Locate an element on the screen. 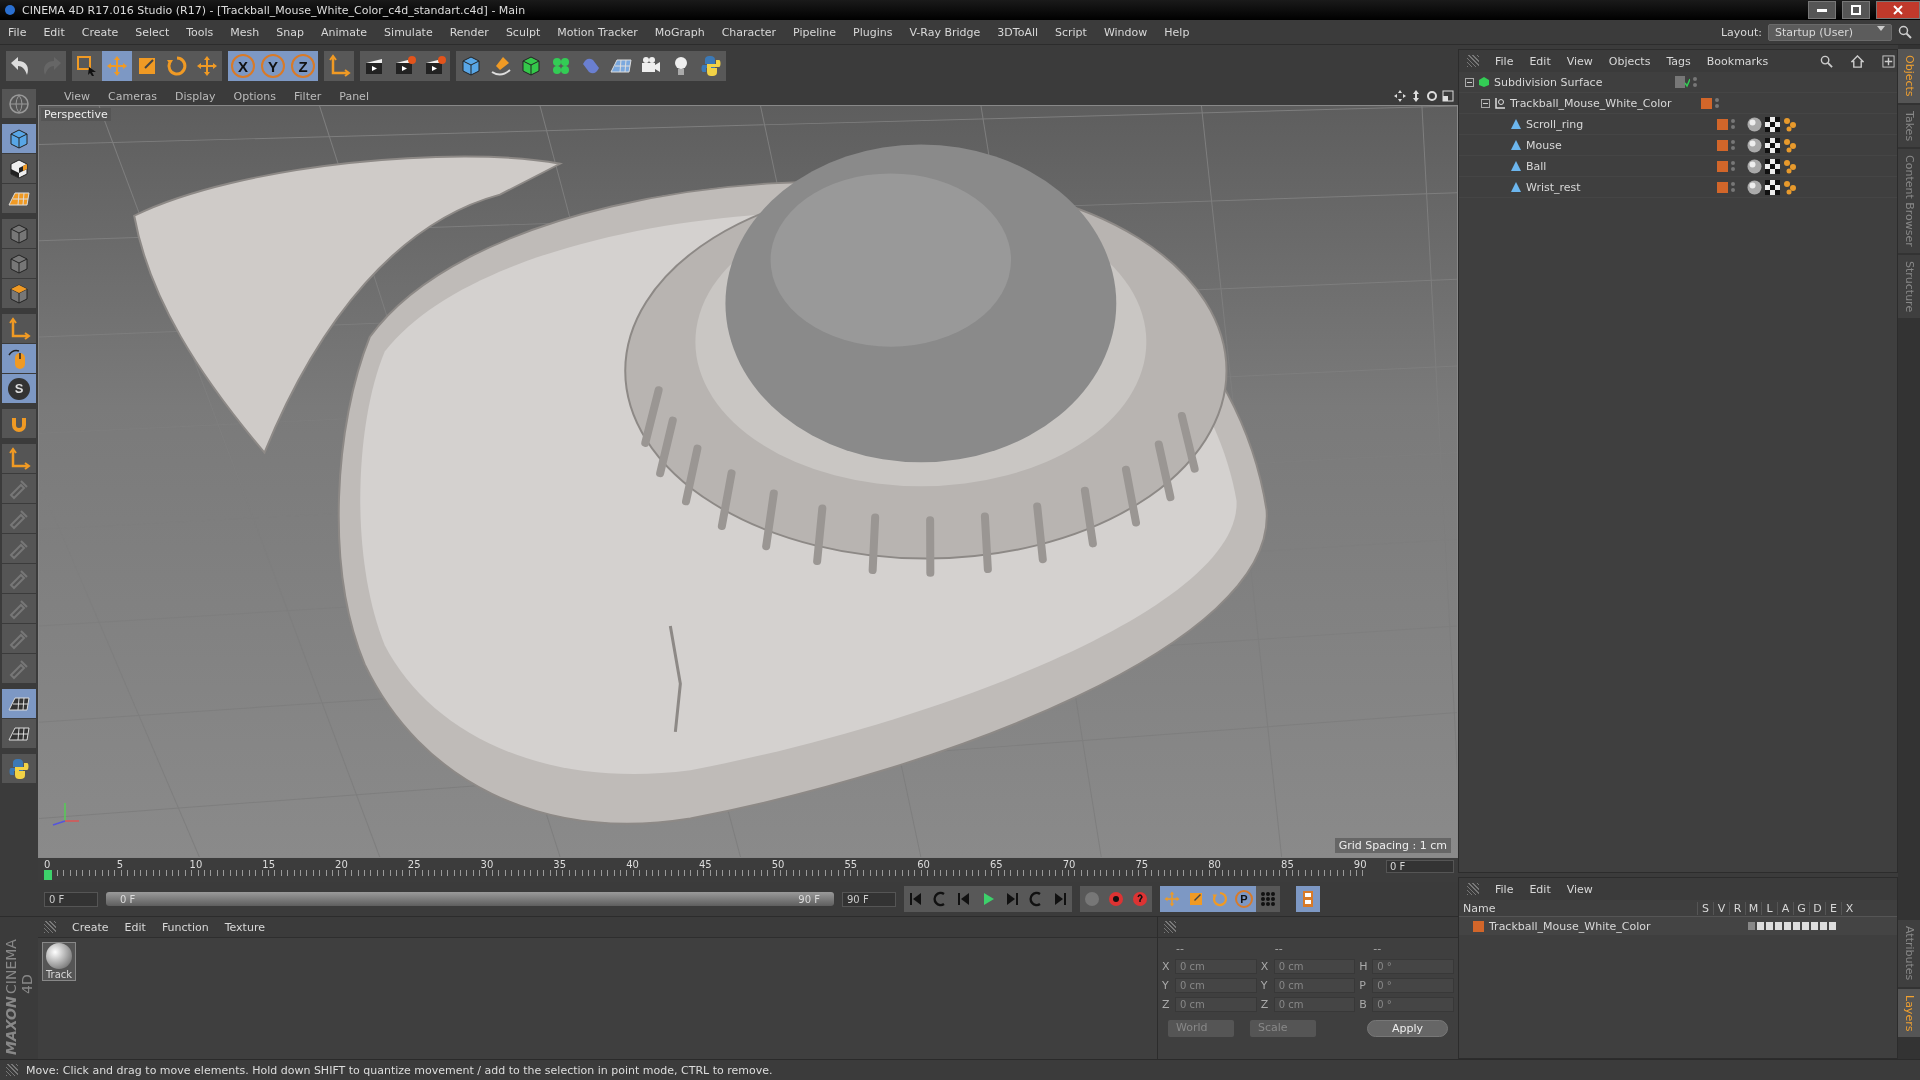 The width and height of the screenshot is (1920, 1080). menu-item: Display is located at coordinates (195, 96).